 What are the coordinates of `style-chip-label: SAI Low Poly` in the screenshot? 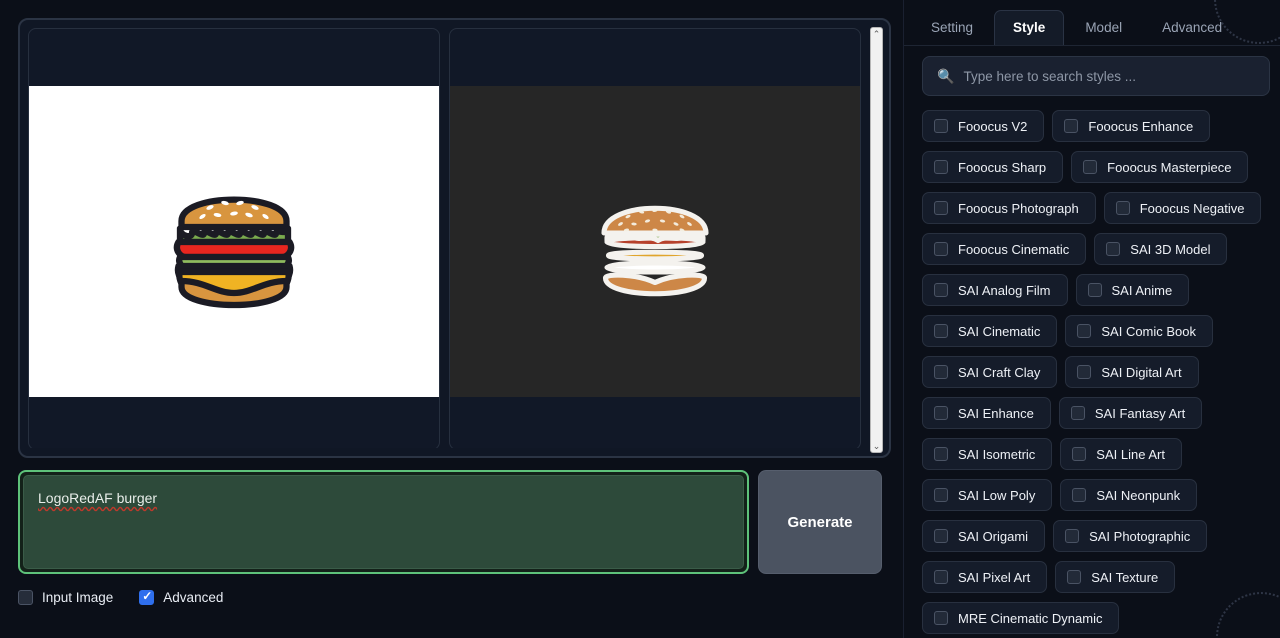 It's located at (997, 495).